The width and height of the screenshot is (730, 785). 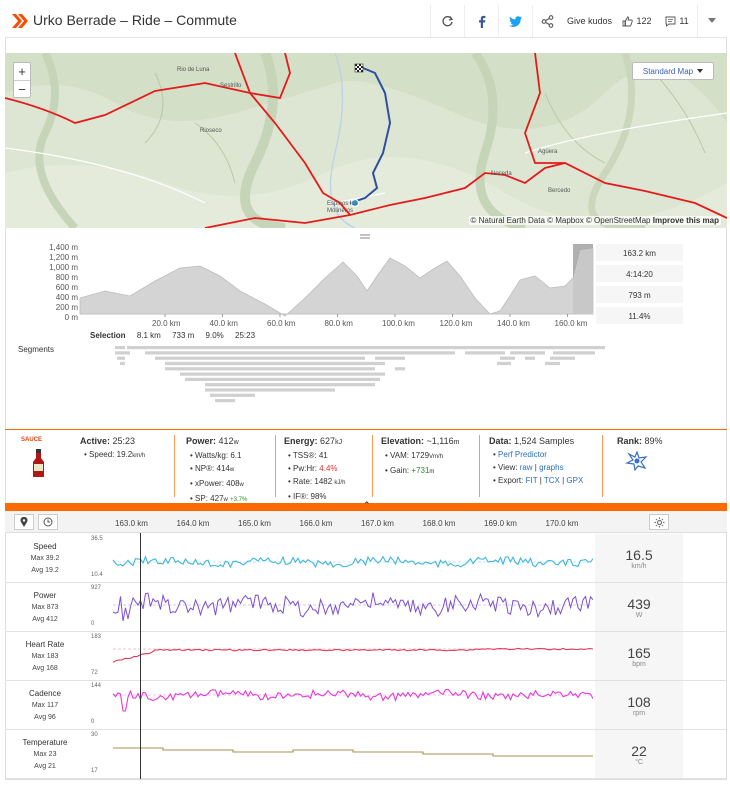 I want to click on export-gpx-link: GPX, so click(x=574, y=480).